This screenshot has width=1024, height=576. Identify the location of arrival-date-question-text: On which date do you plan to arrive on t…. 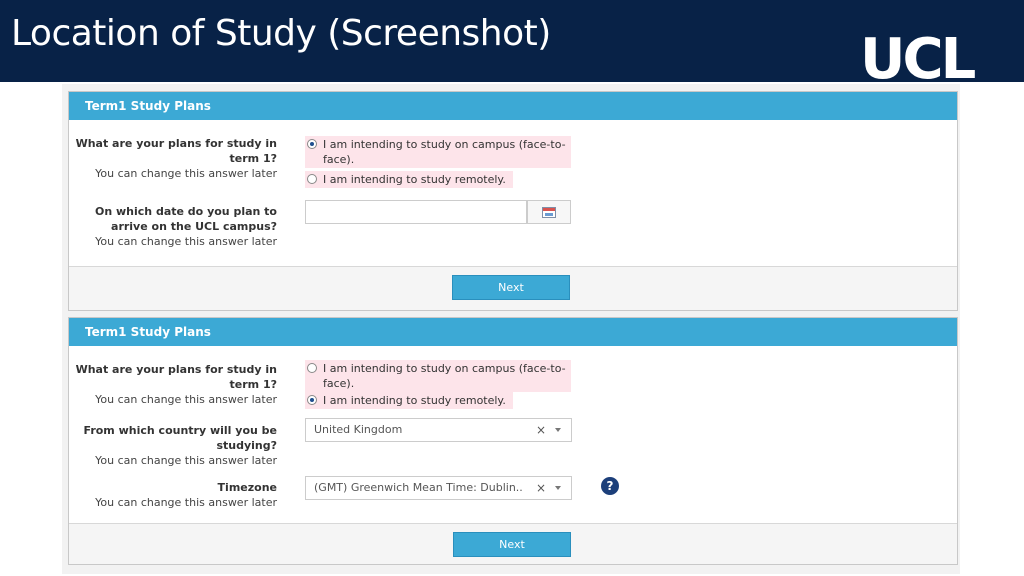
(186, 219).